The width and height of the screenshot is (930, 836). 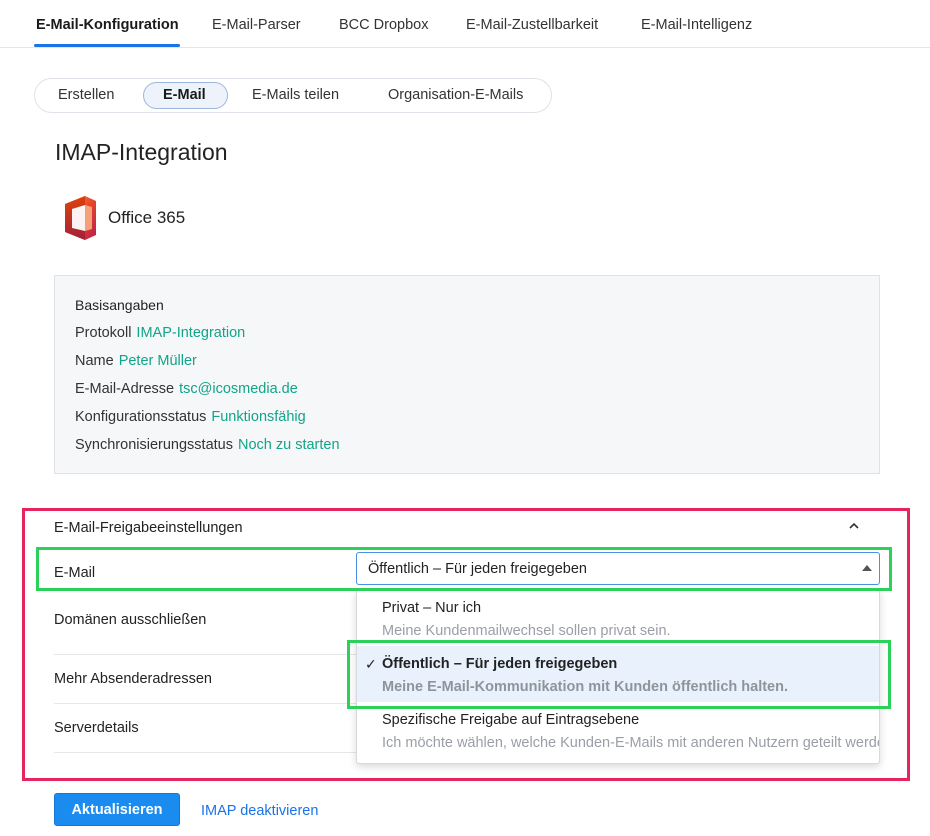 I want to click on info-row-synchronisierungsstatus: Synchronisierungsstatus Noch zu starten, so click(x=207, y=445).